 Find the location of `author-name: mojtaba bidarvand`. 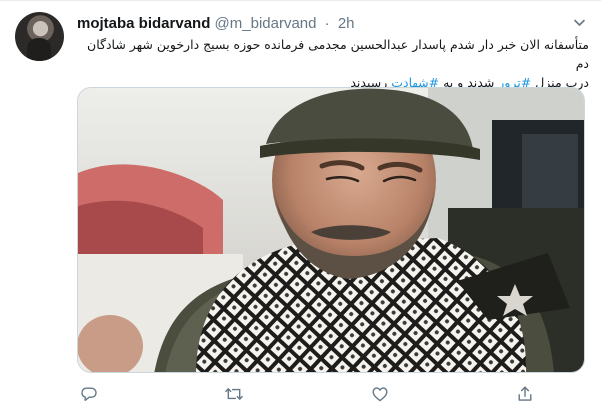

author-name: mojtaba bidarvand is located at coordinates (143, 23).